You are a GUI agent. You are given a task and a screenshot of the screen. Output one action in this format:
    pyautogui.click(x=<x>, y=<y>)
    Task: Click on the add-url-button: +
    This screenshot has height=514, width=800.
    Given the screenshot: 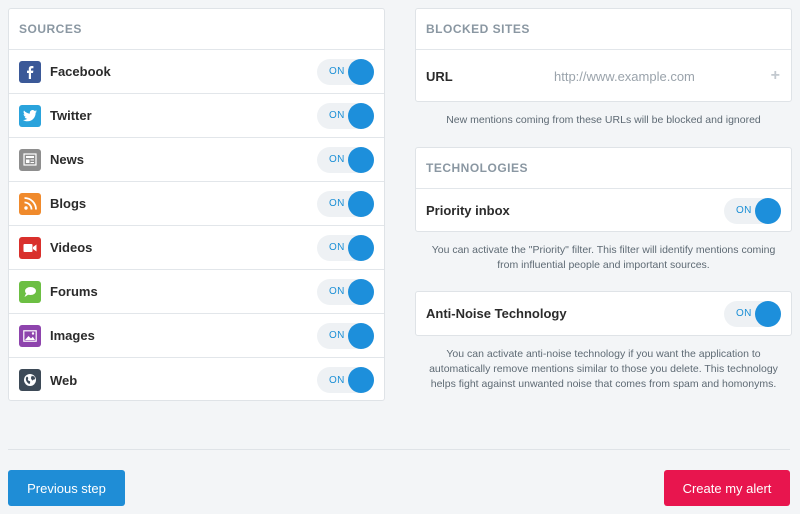 What is the action you would take?
    pyautogui.click(x=775, y=76)
    